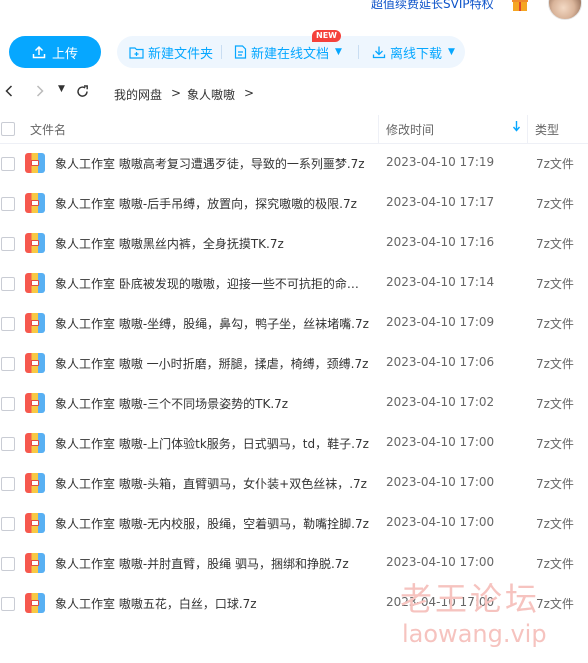 The image size is (588, 663). What do you see at coordinates (520, 5) in the screenshot?
I see `gift-icon` at bounding box center [520, 5].